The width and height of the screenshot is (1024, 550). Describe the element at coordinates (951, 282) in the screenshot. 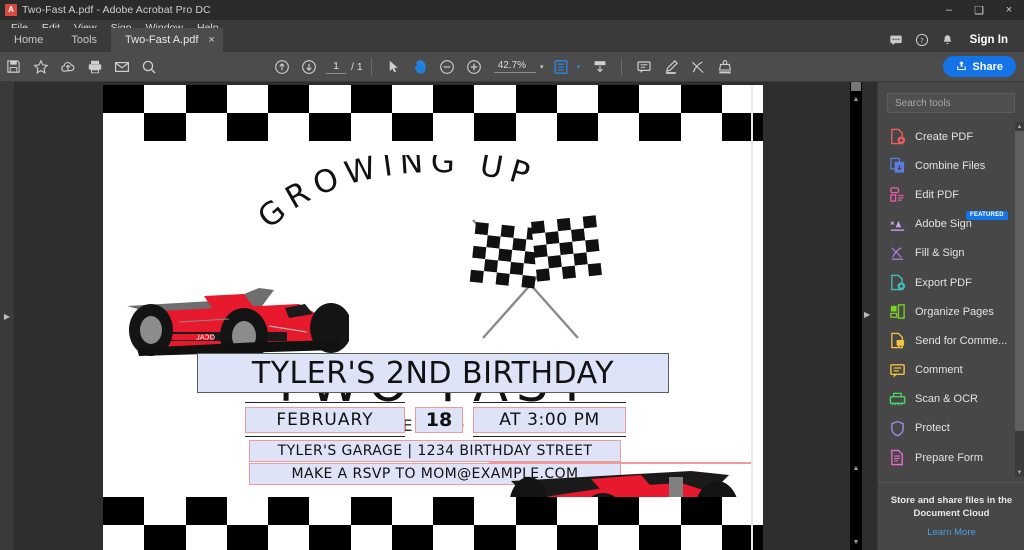

I see `tool-export-pdf: Export PDF` at that location.